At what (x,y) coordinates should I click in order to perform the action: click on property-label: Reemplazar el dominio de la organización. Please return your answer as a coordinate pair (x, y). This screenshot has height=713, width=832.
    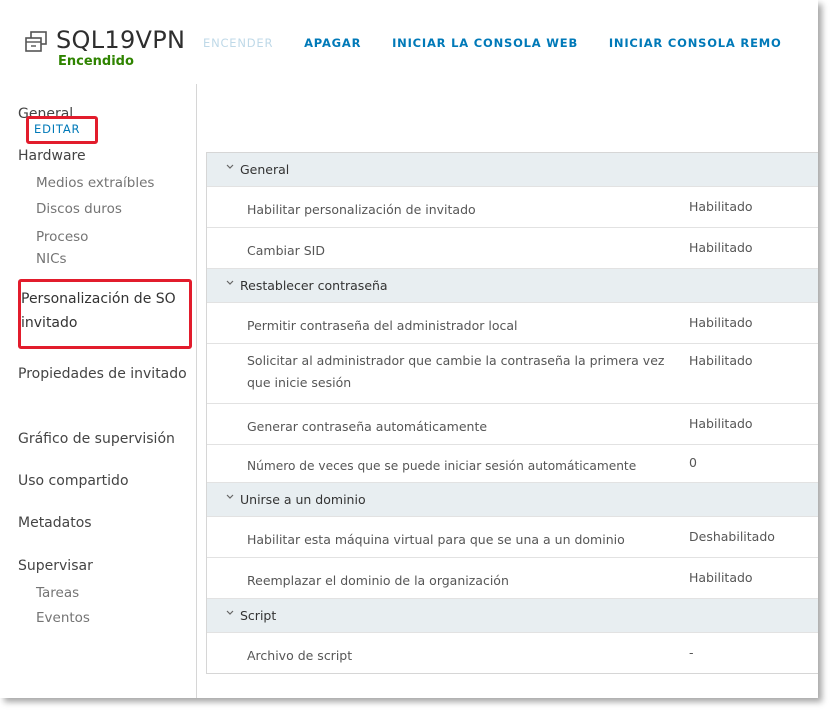
    Looking at the image, I should click on (378, 580).